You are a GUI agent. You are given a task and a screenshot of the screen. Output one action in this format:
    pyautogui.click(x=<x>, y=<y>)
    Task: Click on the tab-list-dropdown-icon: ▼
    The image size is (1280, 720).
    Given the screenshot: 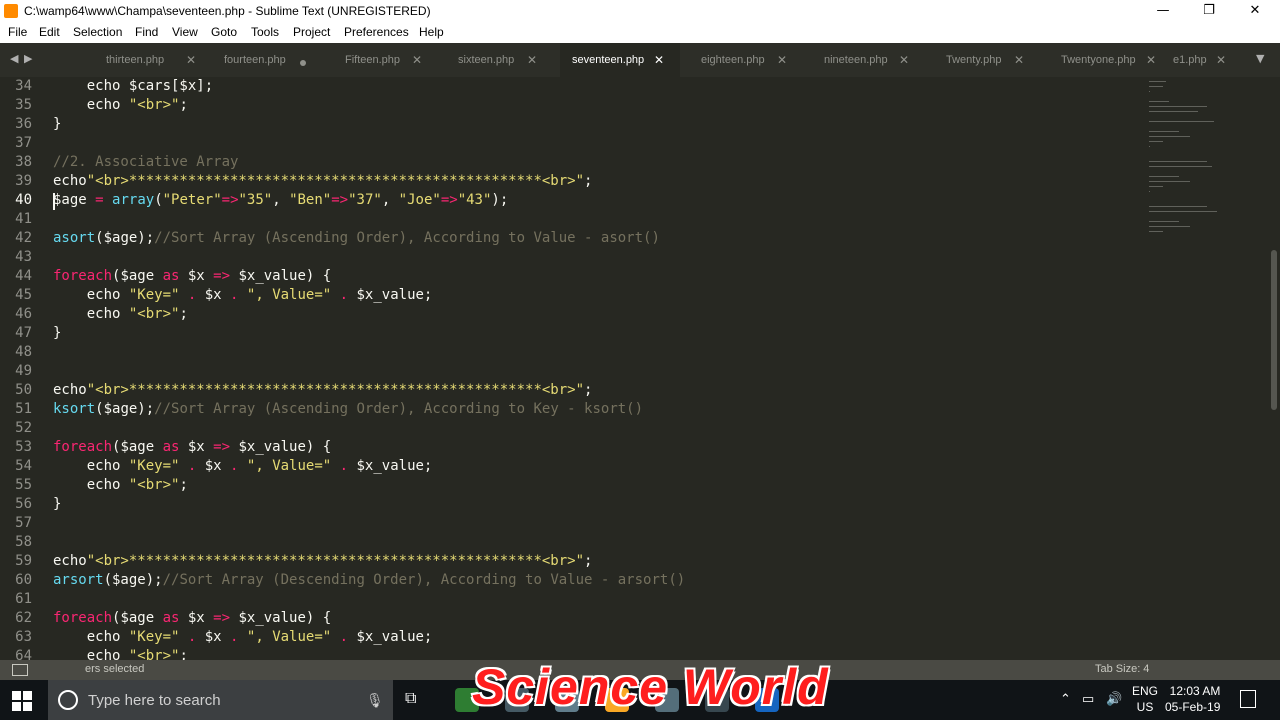 What is the action you would take?
    pyautogui.click(x=1260, y=58)
    